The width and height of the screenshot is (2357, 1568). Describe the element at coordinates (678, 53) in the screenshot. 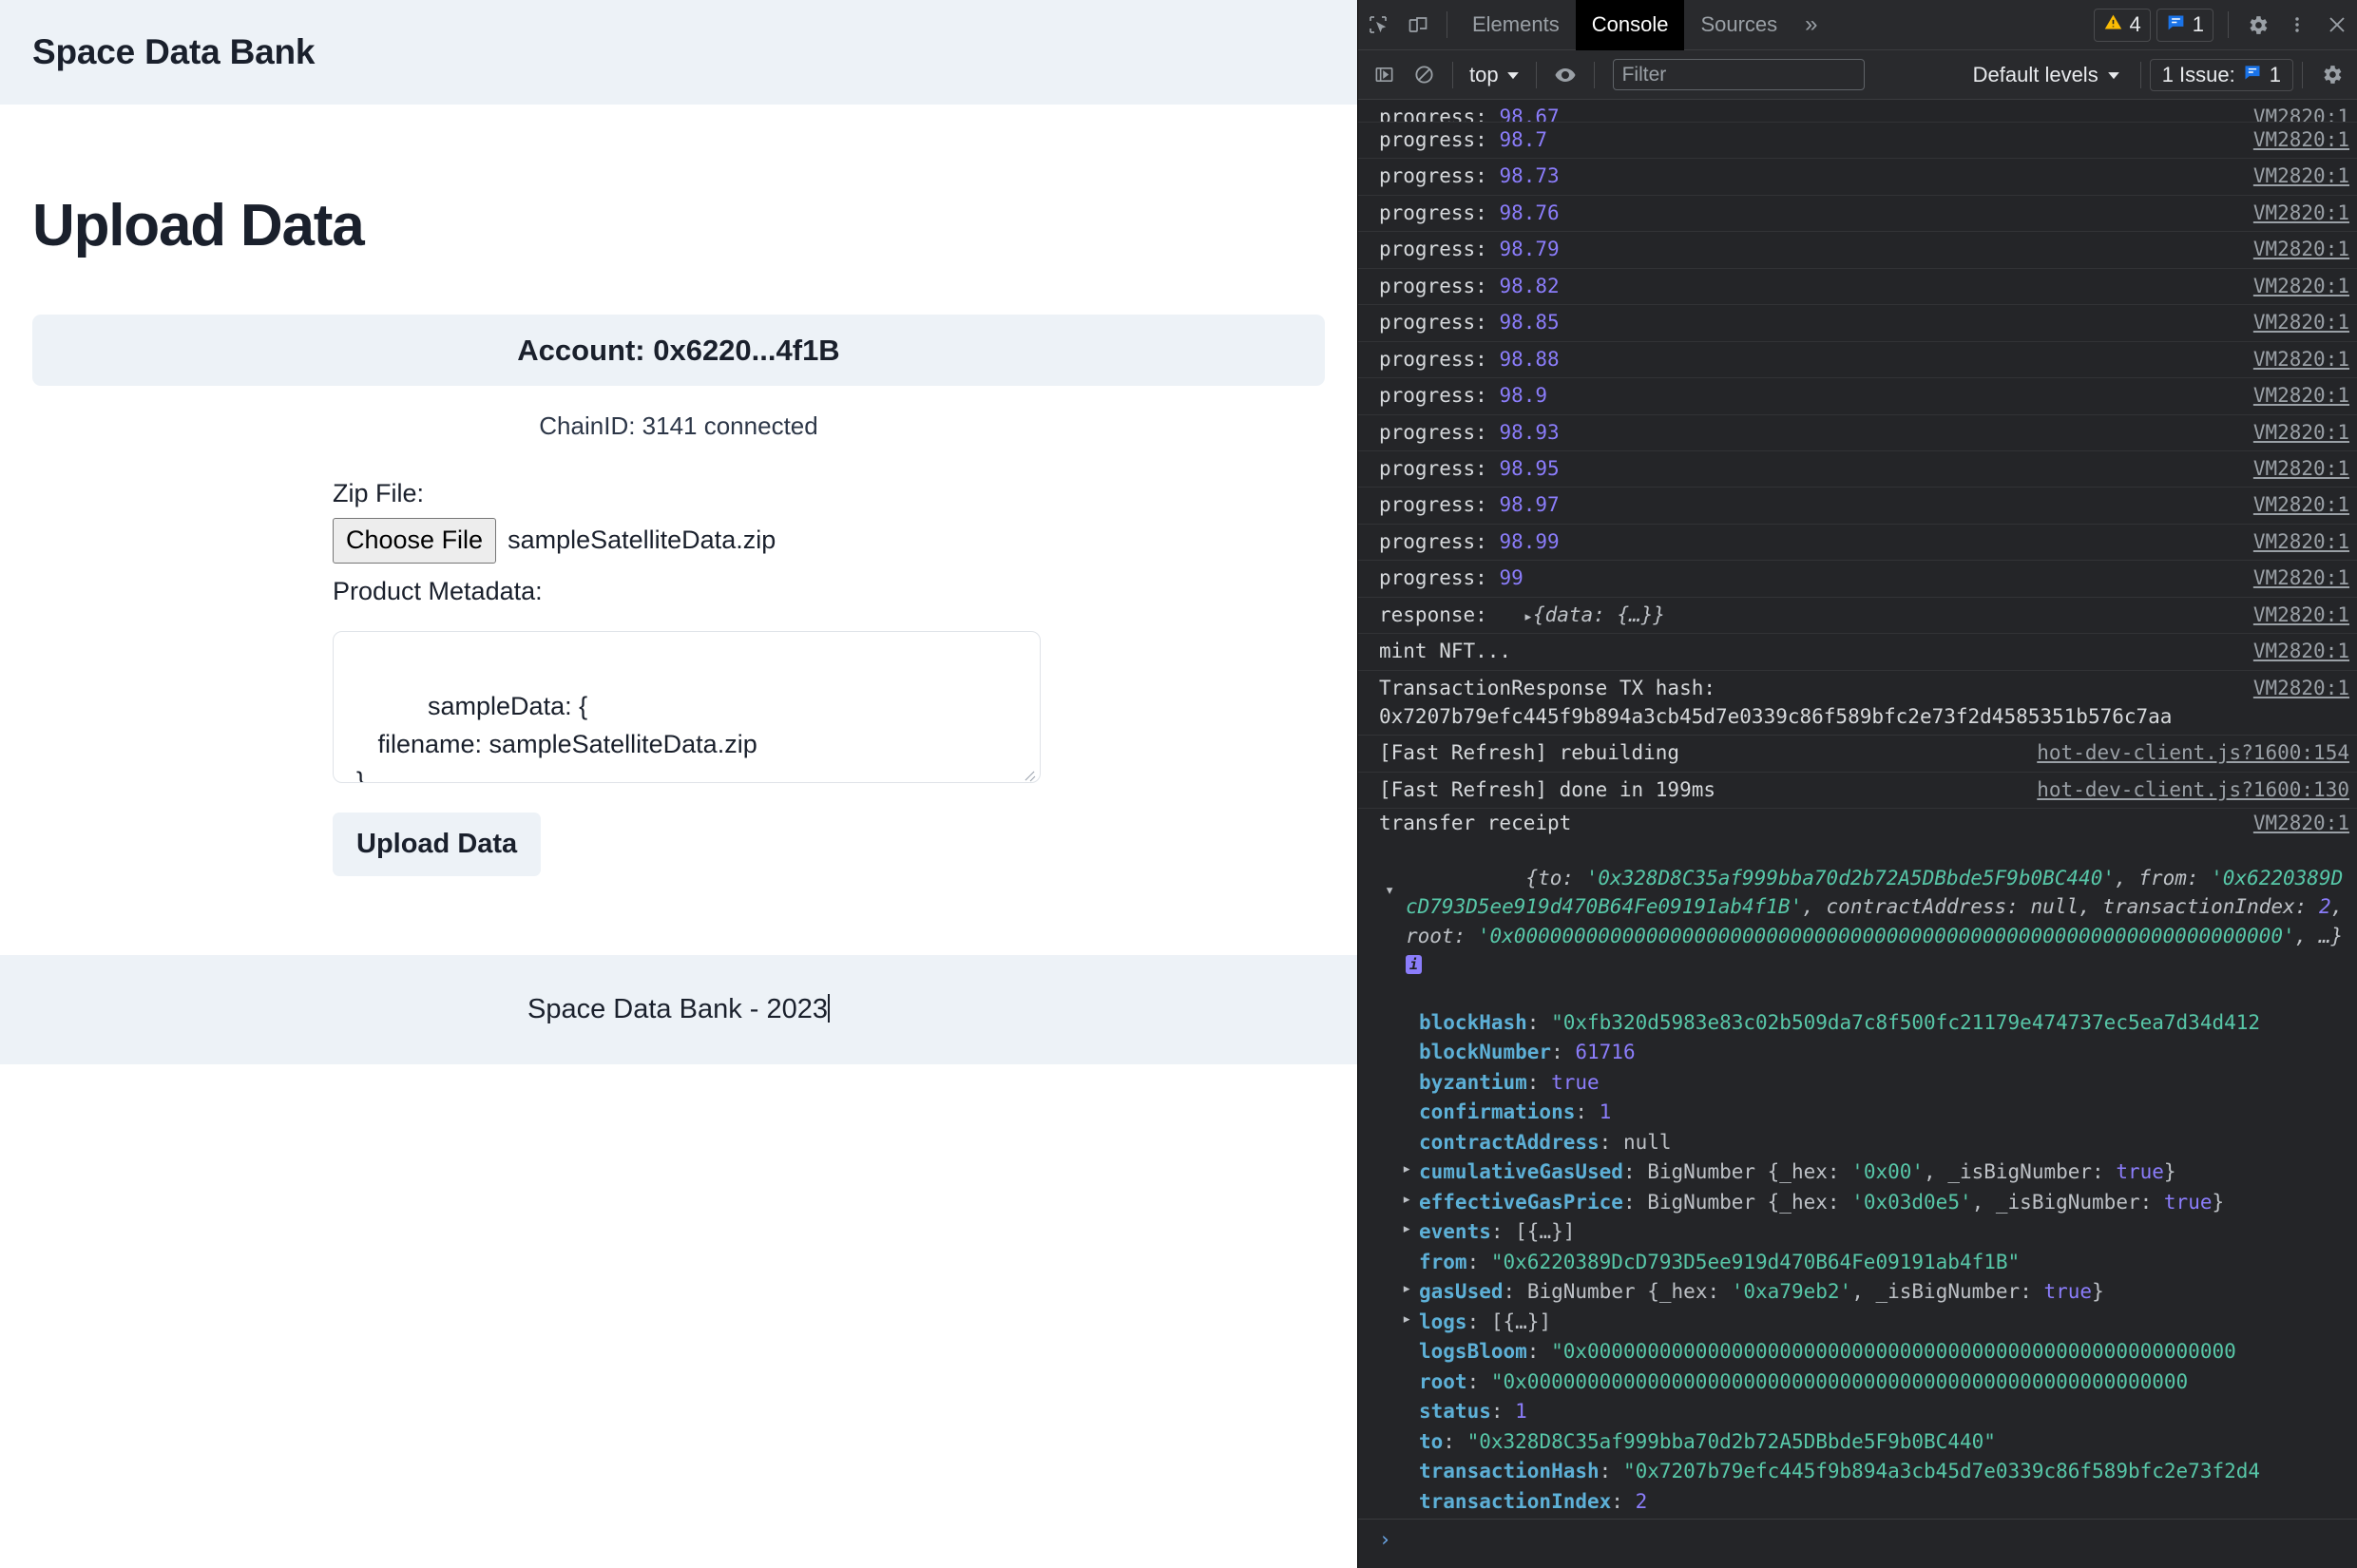

I see `site-header: Space Data Bank` at that location.